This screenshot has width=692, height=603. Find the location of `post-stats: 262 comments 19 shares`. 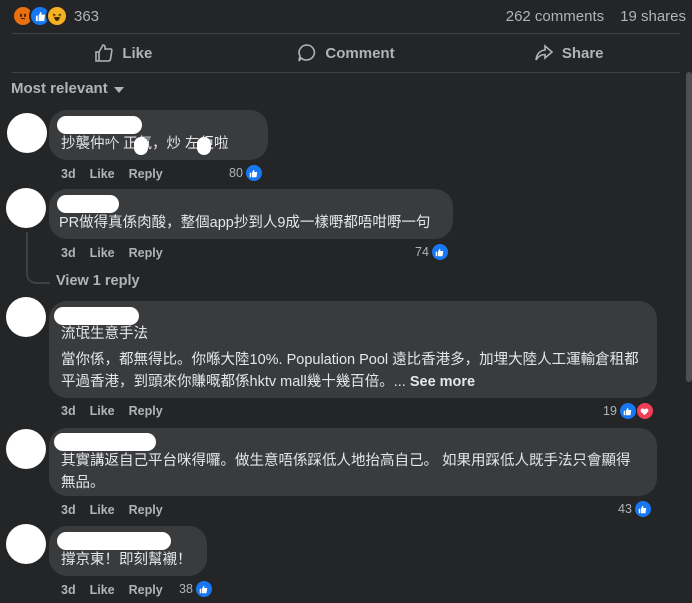

post-stats: 262 comments 19 shares is located at coordinates (596, 16).